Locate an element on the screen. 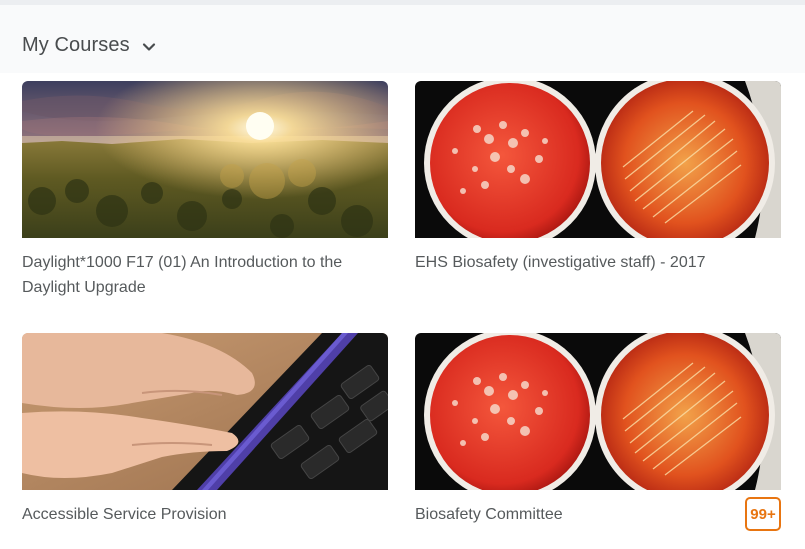 The image size is (805, 549). course-name: Biosafety Committee is located at coordinates (598, 514).